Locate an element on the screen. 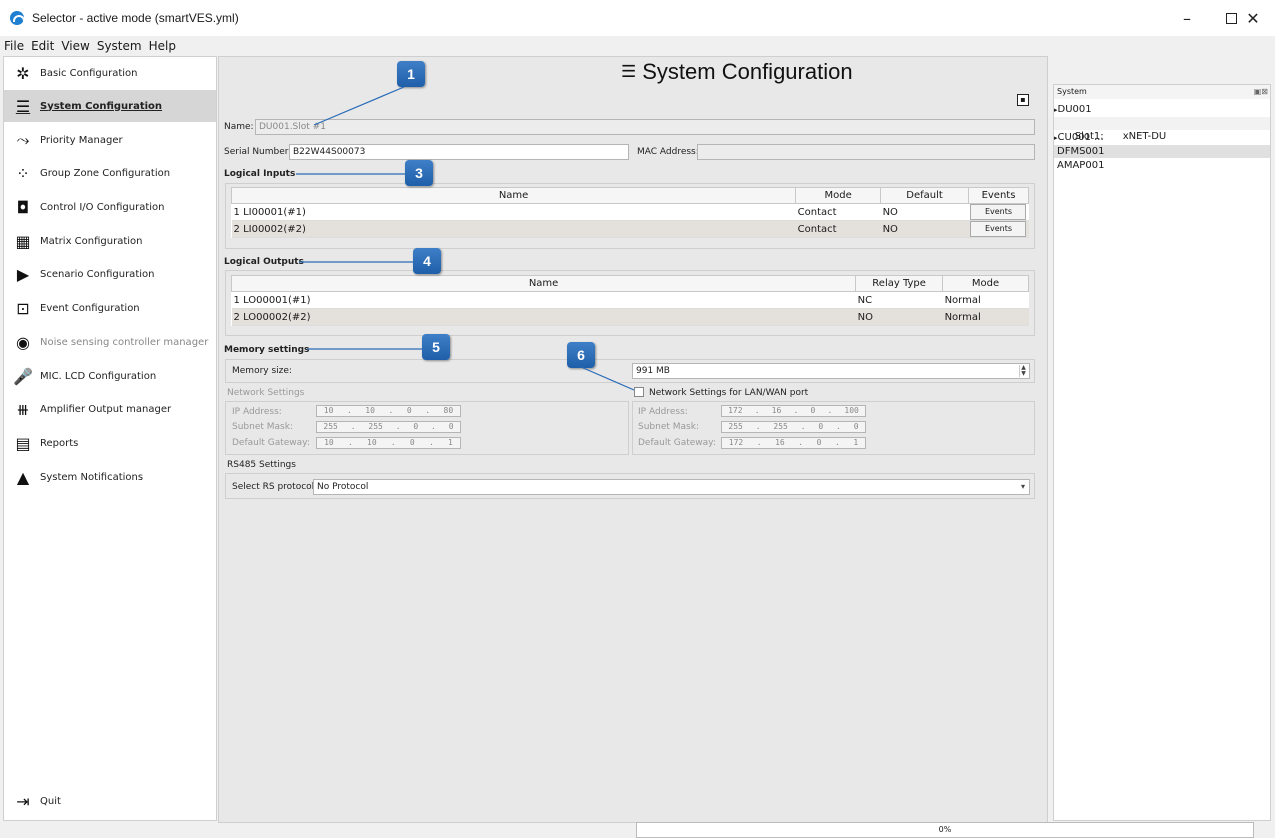 Image resolution: width=1275 pixels, height=838 pixels. sidebar-item-reports: ▤ Reports is located at coordinates (110, 443).